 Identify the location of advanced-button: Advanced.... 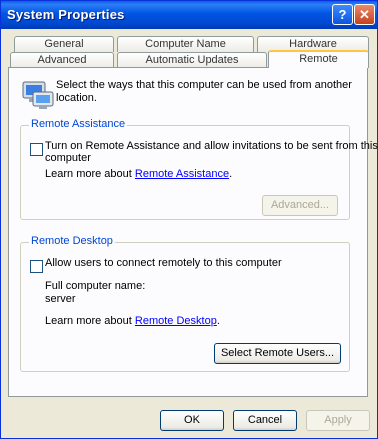
(300, 205).